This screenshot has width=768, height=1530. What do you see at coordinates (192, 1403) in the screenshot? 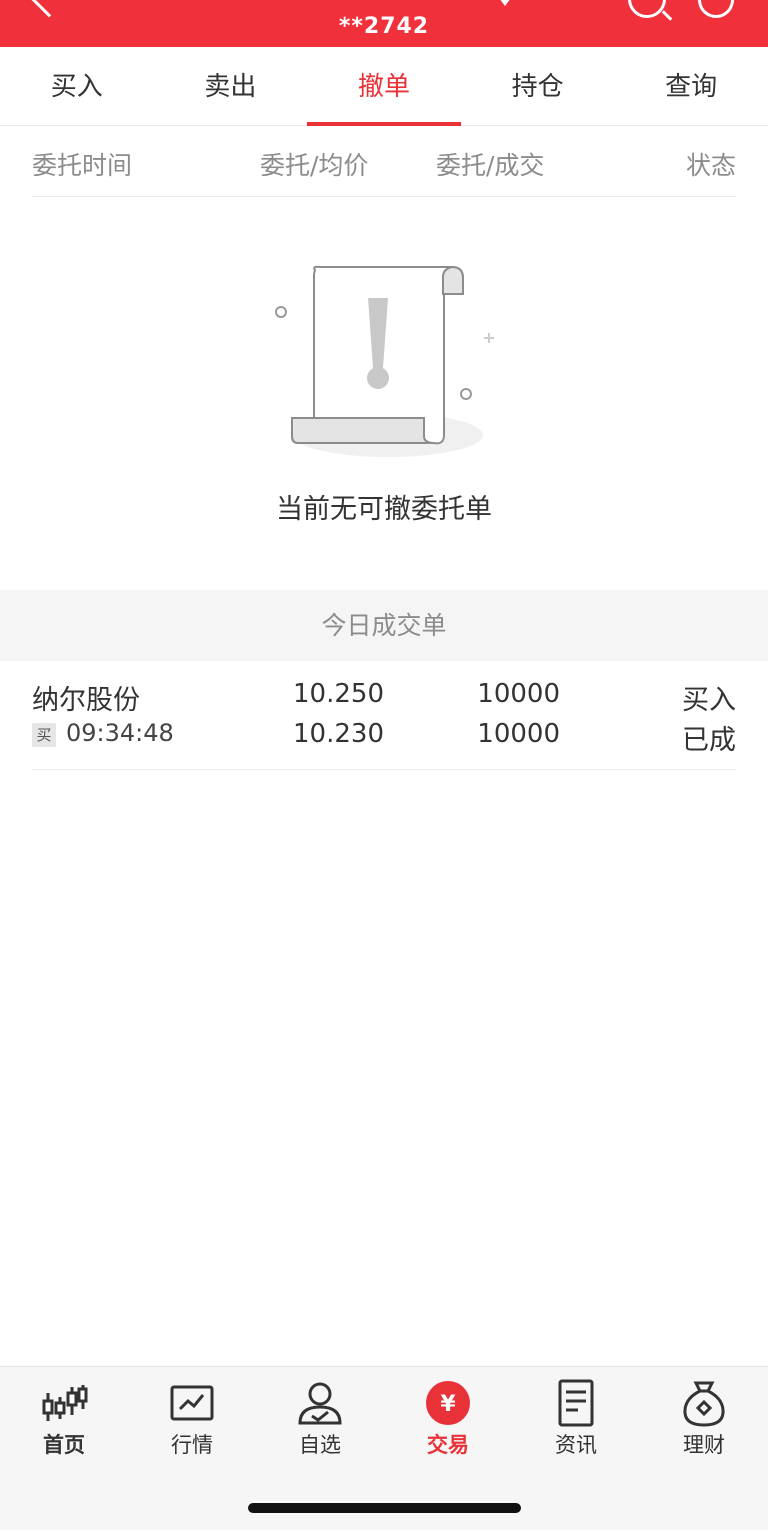
I see `chart-icon` at bounding box center [192, 1403].